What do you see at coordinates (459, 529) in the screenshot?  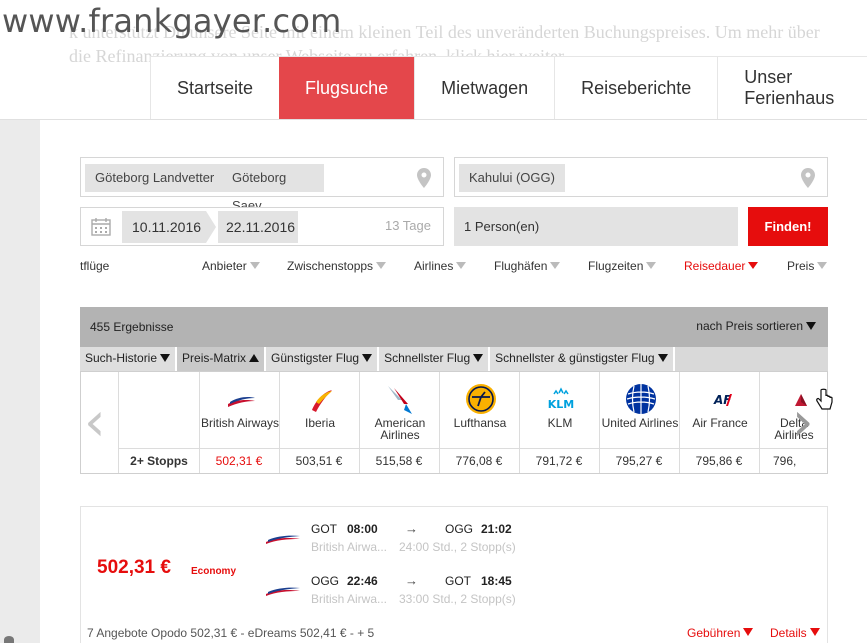 I see `segment-destination: OGG` at bounding box center [459, 529].